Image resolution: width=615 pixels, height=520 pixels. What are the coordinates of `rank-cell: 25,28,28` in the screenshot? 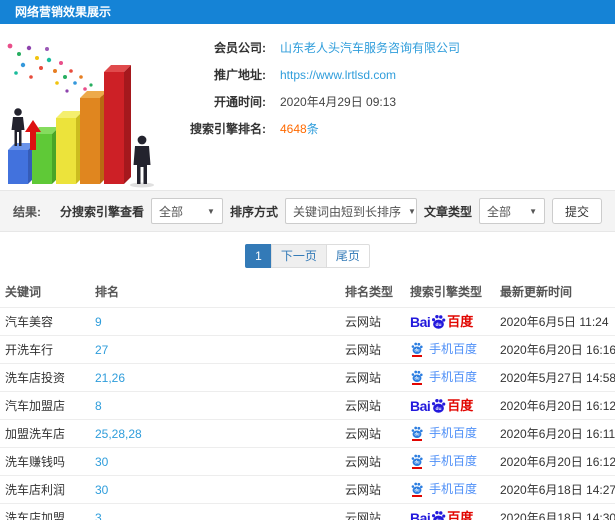 It's located at (215, 433).